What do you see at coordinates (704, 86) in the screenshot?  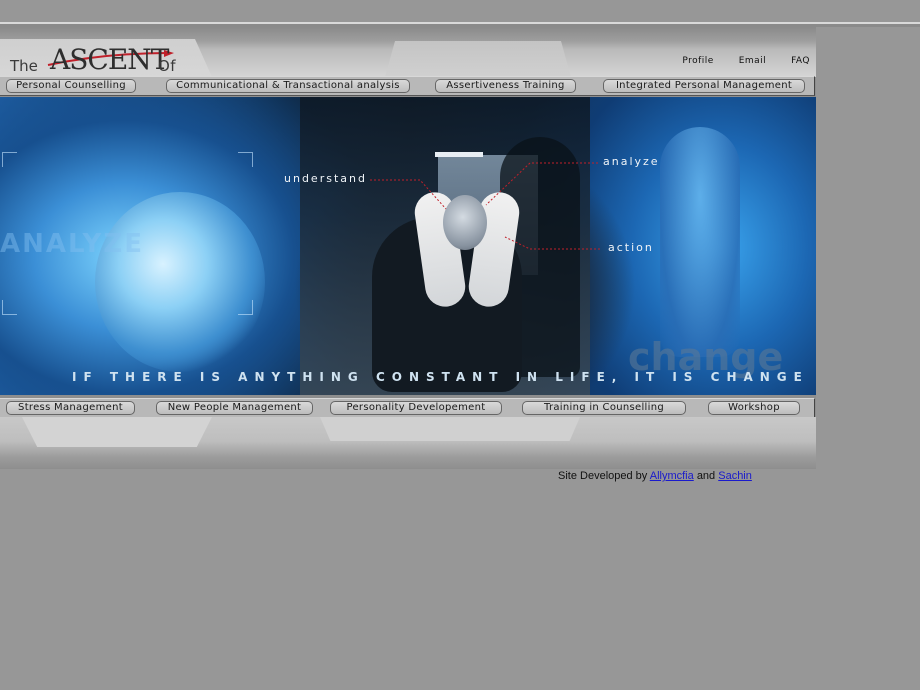 I see `nav-integrated-personal-management: Integrated Personal Management` at bounding box center [704, 86].